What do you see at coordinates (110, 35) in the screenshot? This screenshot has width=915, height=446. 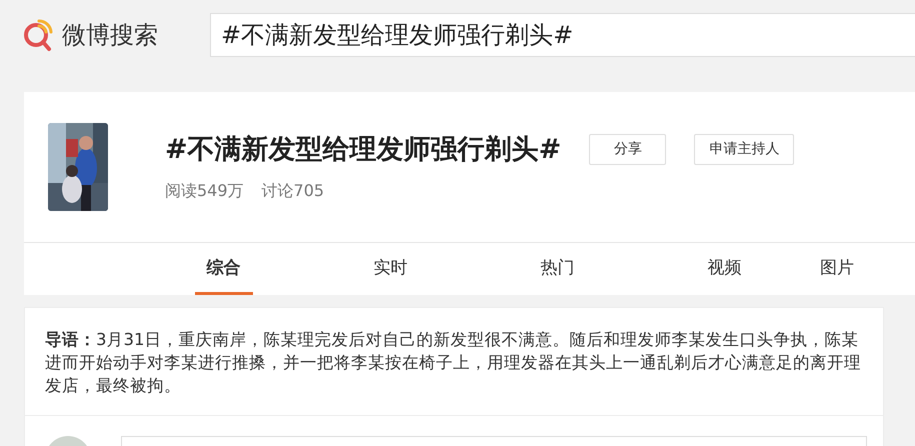 I see `logo-text: 微博搜索` at bounding box center [110, 35].